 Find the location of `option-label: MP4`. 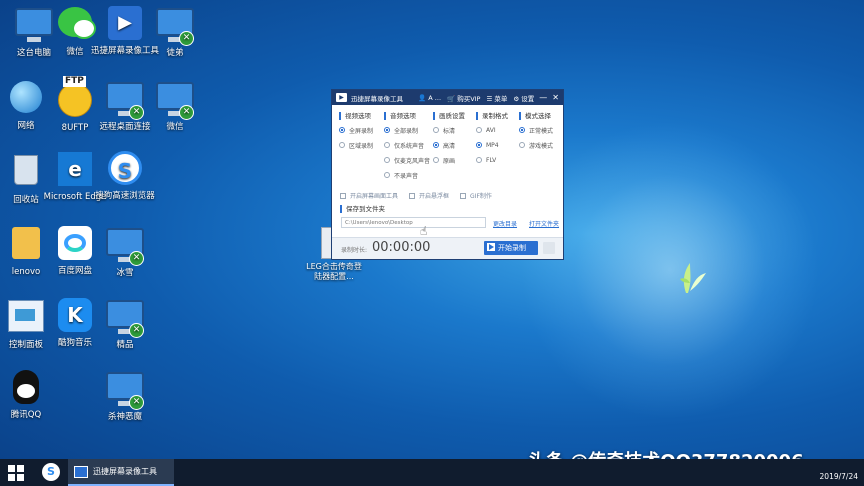

option-label: MP4 is located at coordinates (492, 145).